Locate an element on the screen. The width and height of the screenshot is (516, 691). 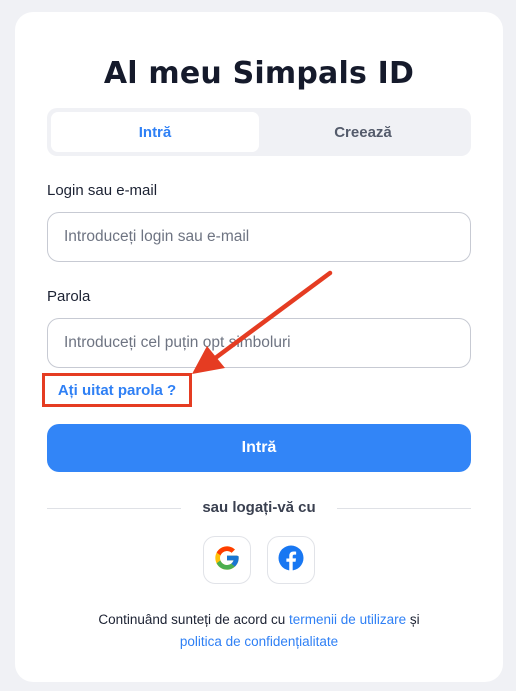
google-login-button is located at coordinates (227, 560).